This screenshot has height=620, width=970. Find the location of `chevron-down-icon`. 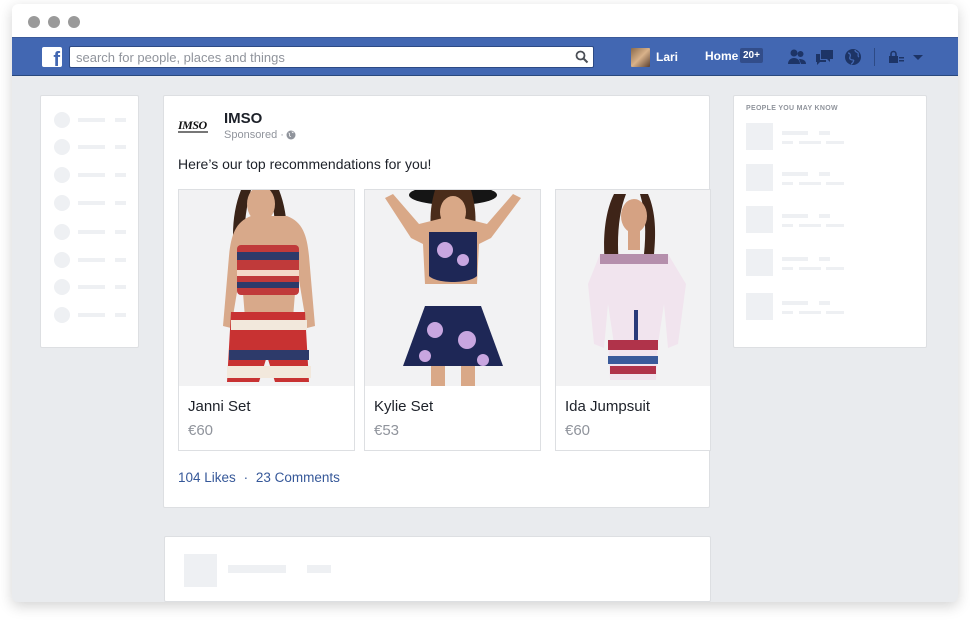

chevron-down-icon is located at coordinates (918, 57).